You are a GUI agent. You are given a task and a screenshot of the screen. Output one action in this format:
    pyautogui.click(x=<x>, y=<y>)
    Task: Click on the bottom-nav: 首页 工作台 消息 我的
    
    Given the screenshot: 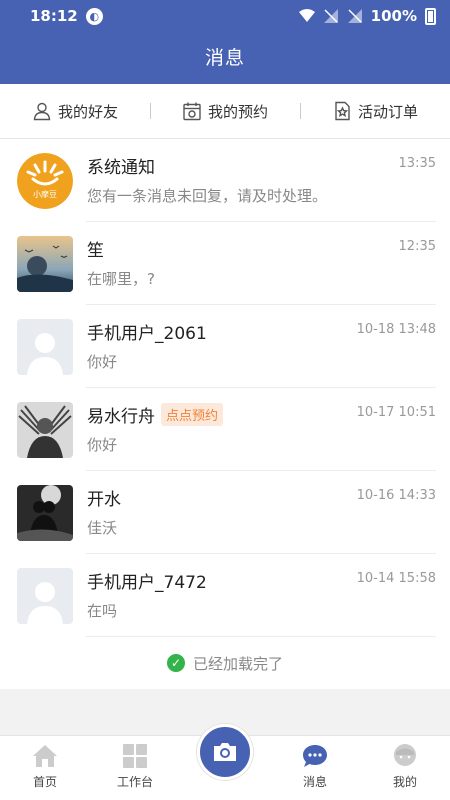 What is the action you would take?
    pyautogui.click(x=225, y=762)
    